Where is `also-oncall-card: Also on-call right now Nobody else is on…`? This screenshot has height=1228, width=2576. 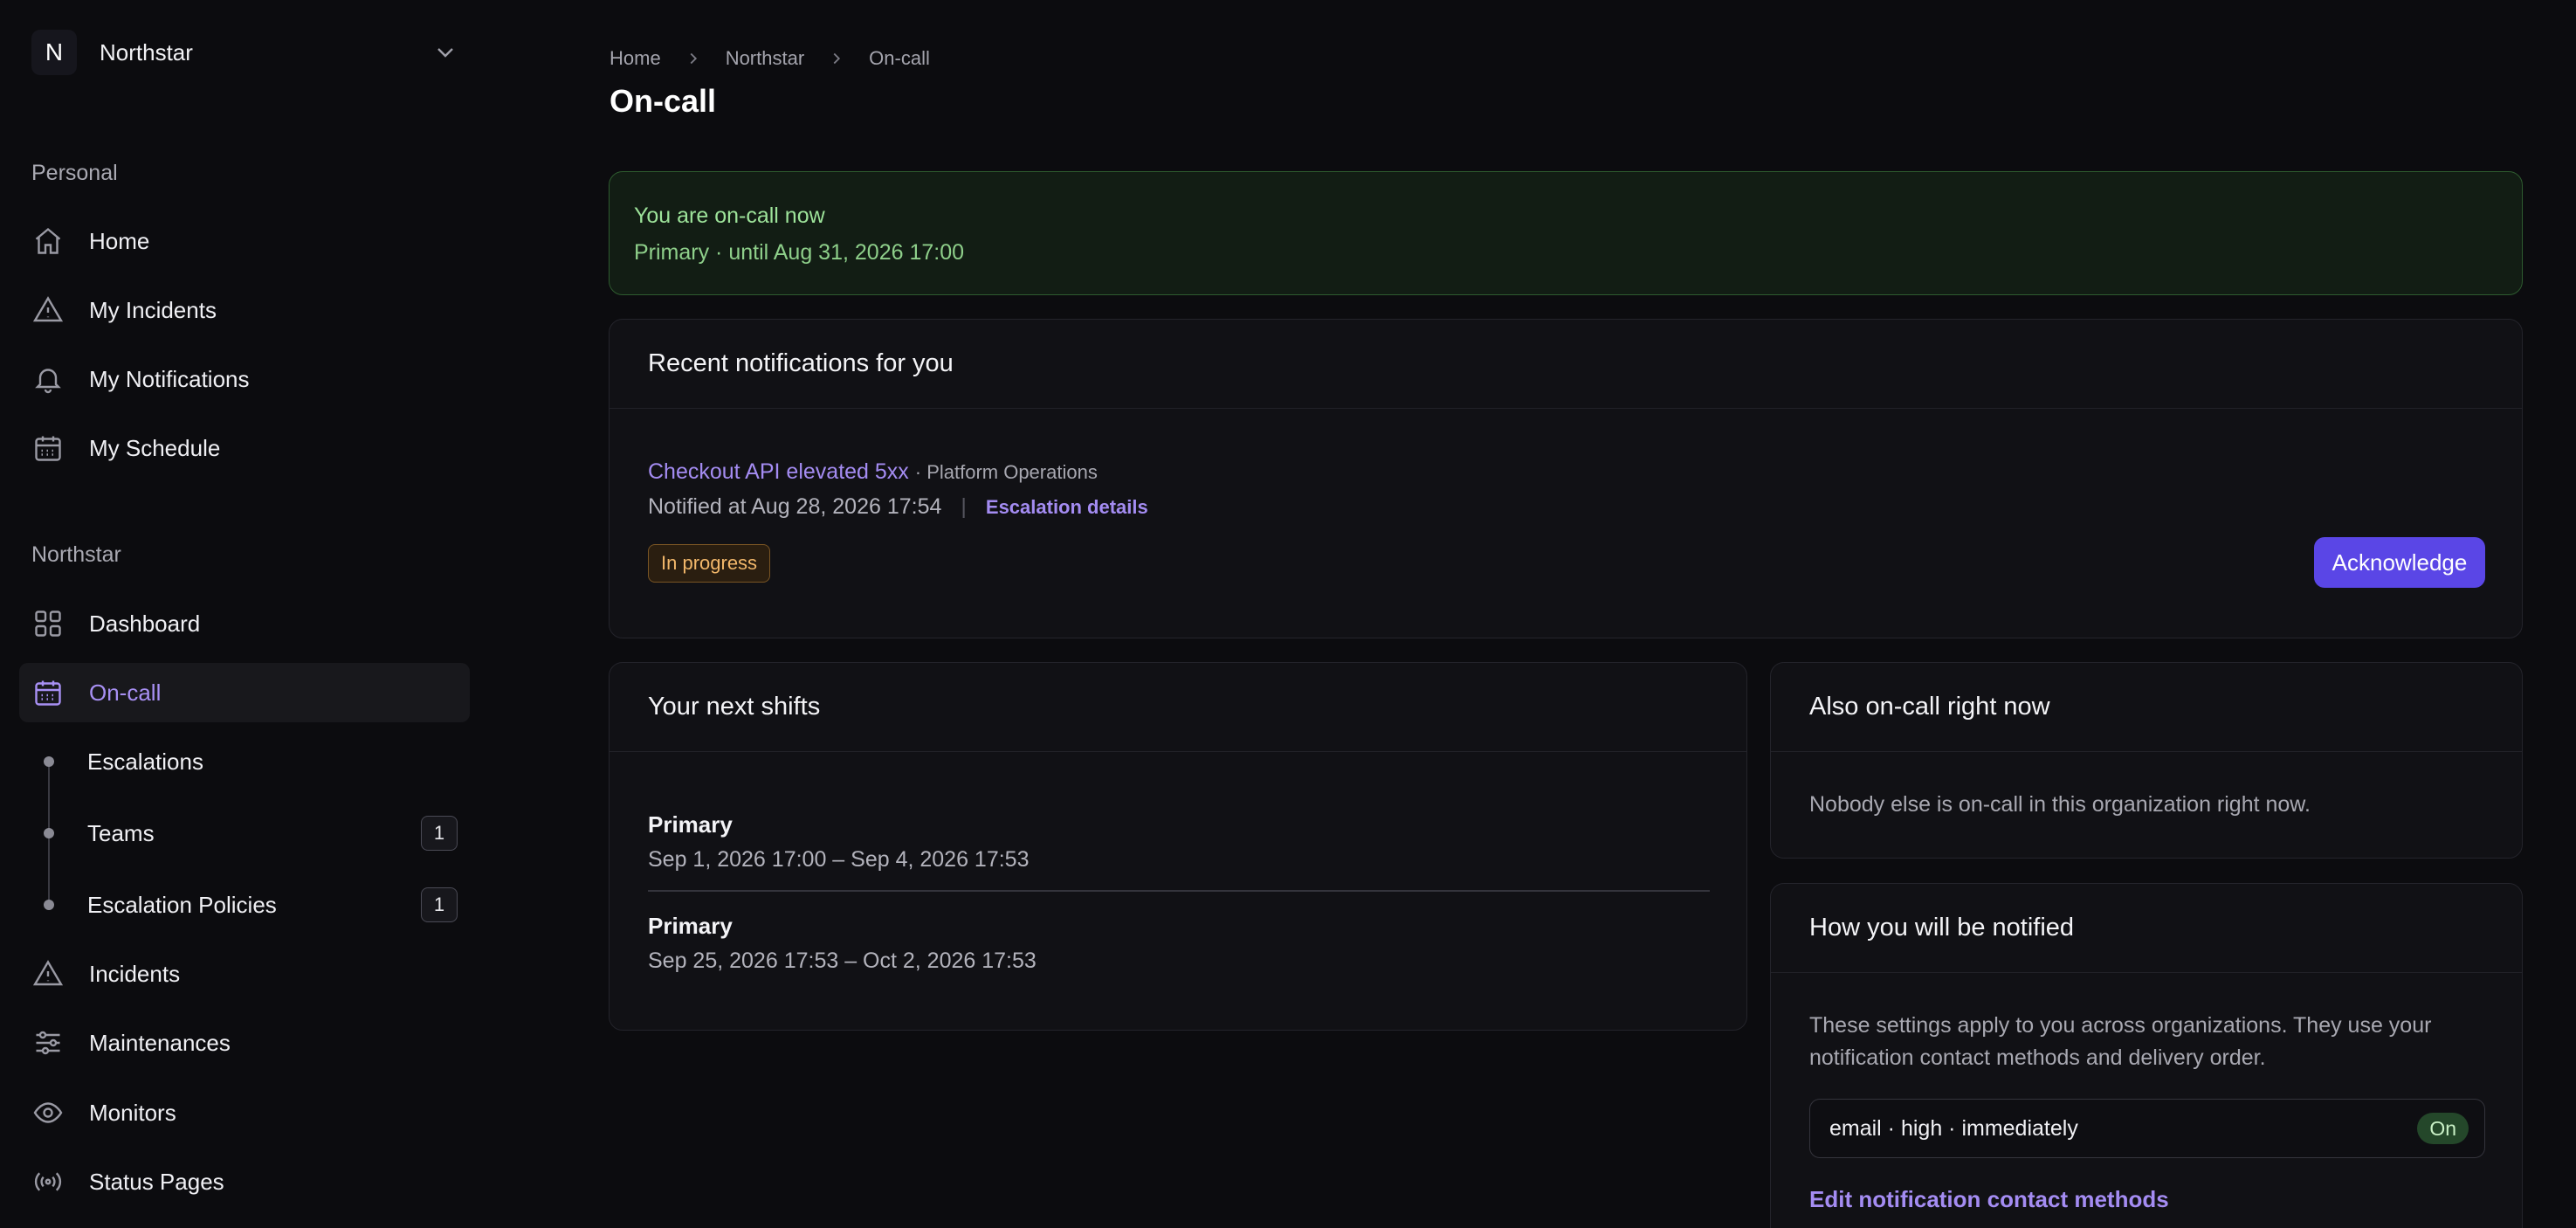 also-oncall-card: Also on-call right now Nobody else is on… is located at coordinates (2146, 761).